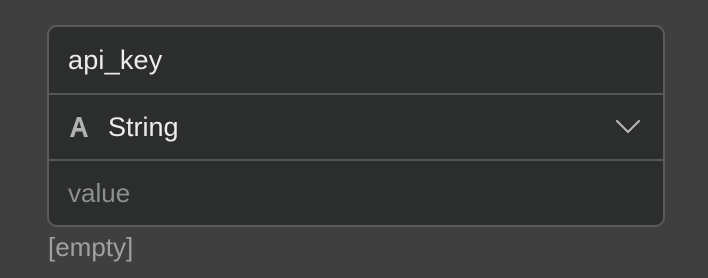 The width and height of the screenshot is (708, 278). What do you see at coordinates (143, 126) in the screenshot?
I see `variable-type-label: String` at bounding box center [143, 126].